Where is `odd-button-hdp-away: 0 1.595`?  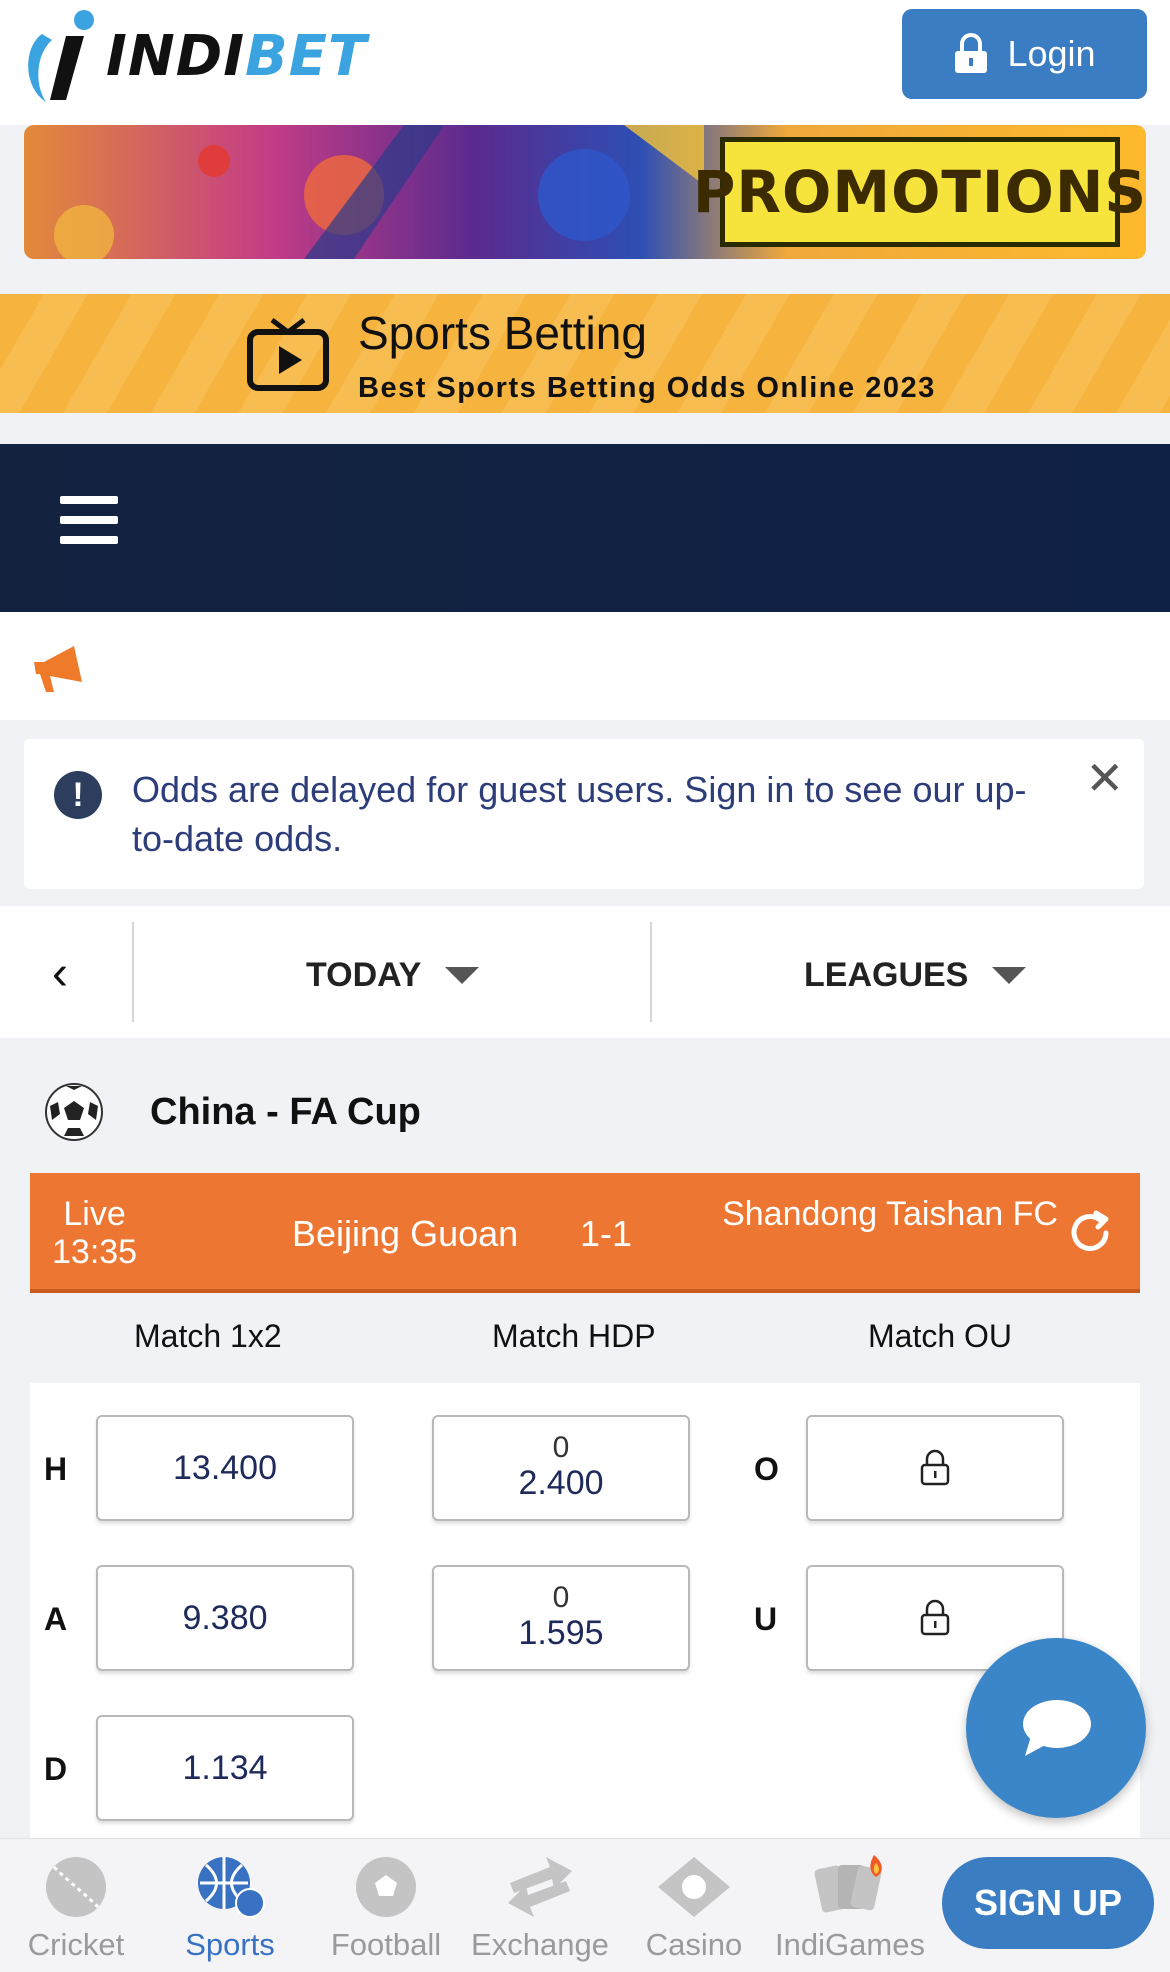 odd-button-hdp-away: 0 1.595 is located at coordinates (561, 1618).